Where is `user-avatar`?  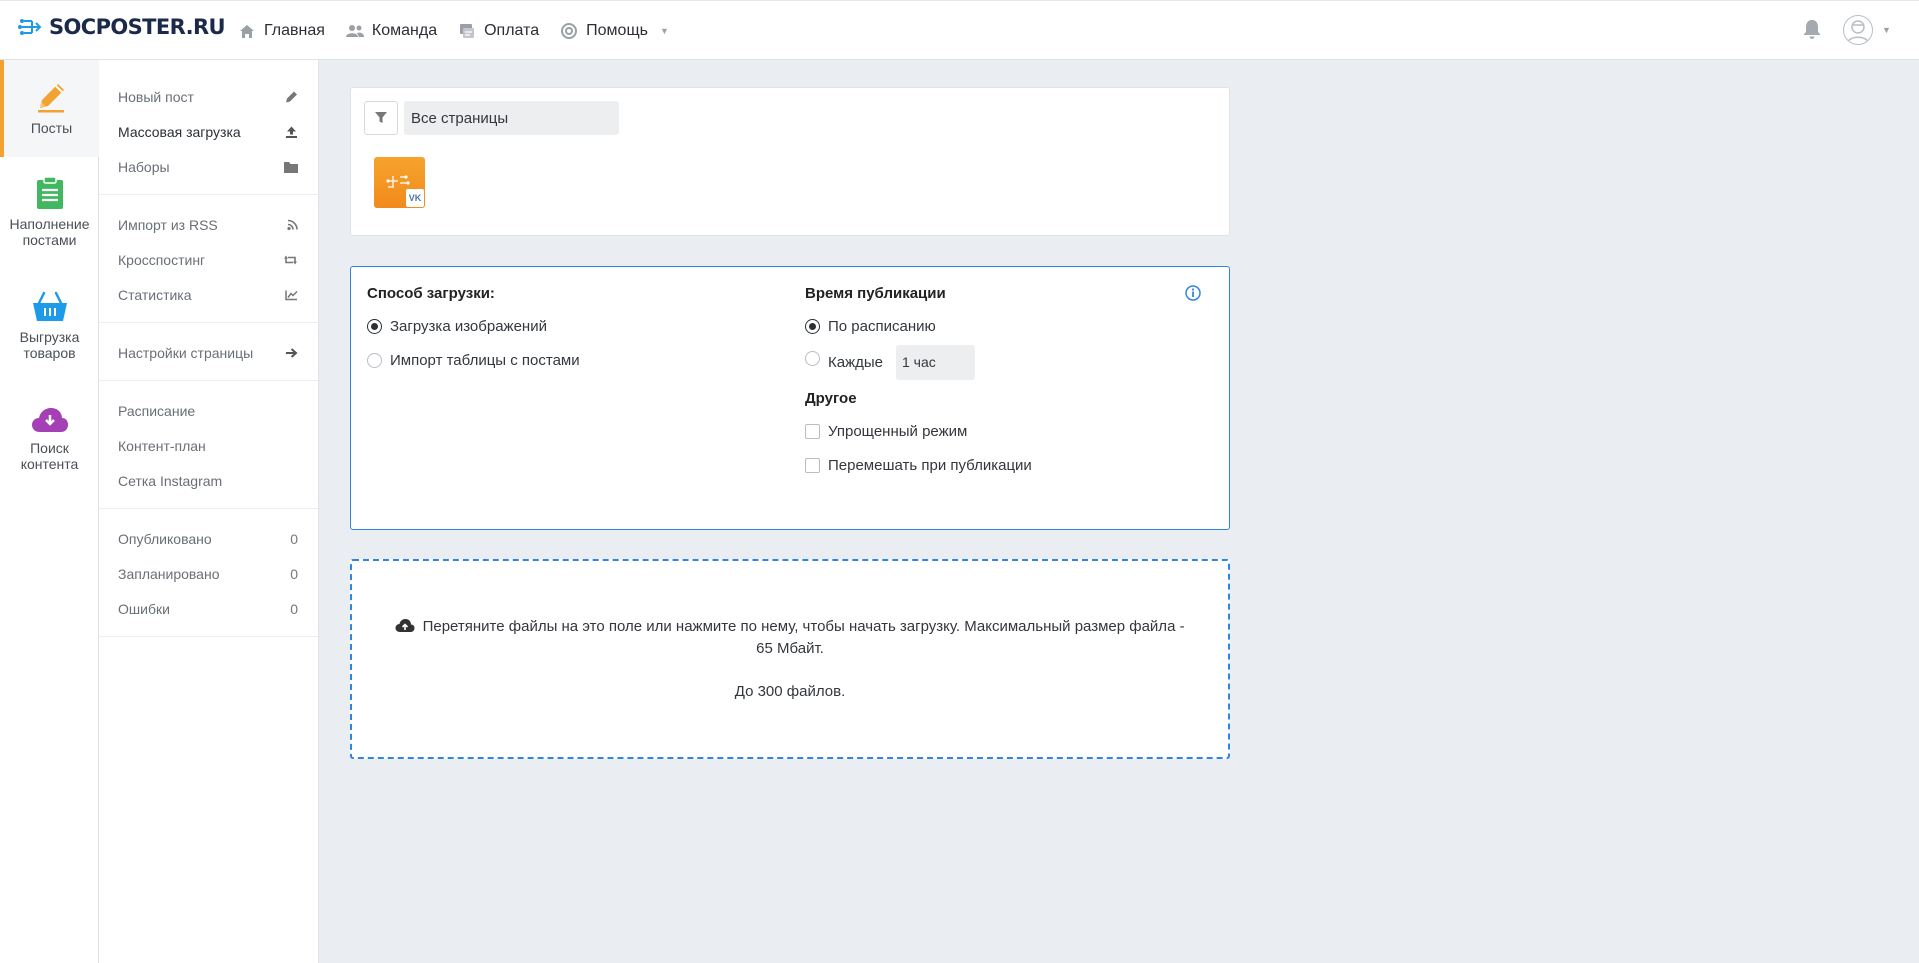
user-avatar is located at coordinates (1858, 30).